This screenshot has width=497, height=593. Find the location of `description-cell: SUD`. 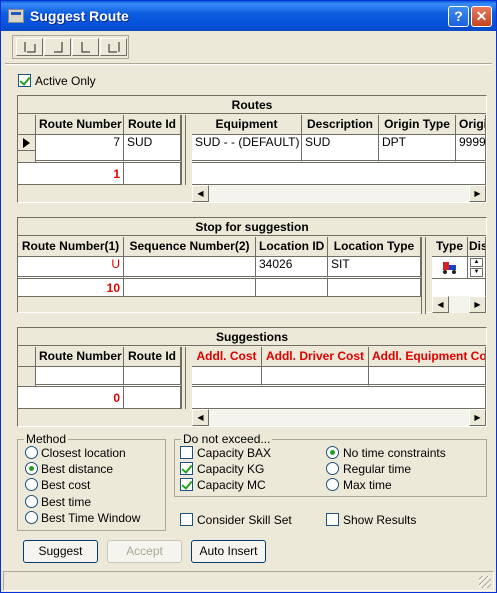

description-cell: SUD is located at coordinates (340, 149).